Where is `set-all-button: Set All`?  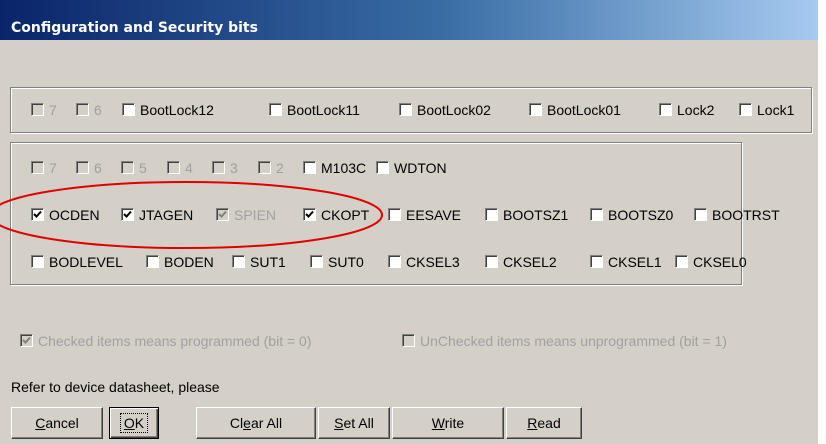 set-all-button: Set All is located at coordinates (354, 423).